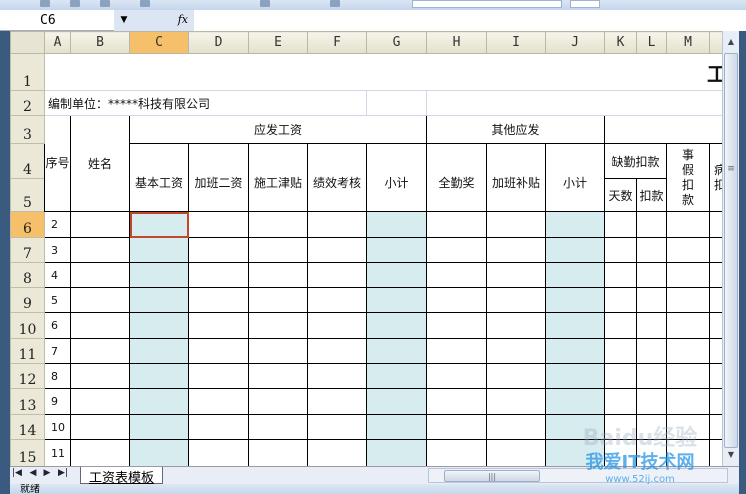 This screenshot has height=494, width=746. Describe the element at coordinates (575, 42) in the screenshot. I see `column-header: J` at that location.